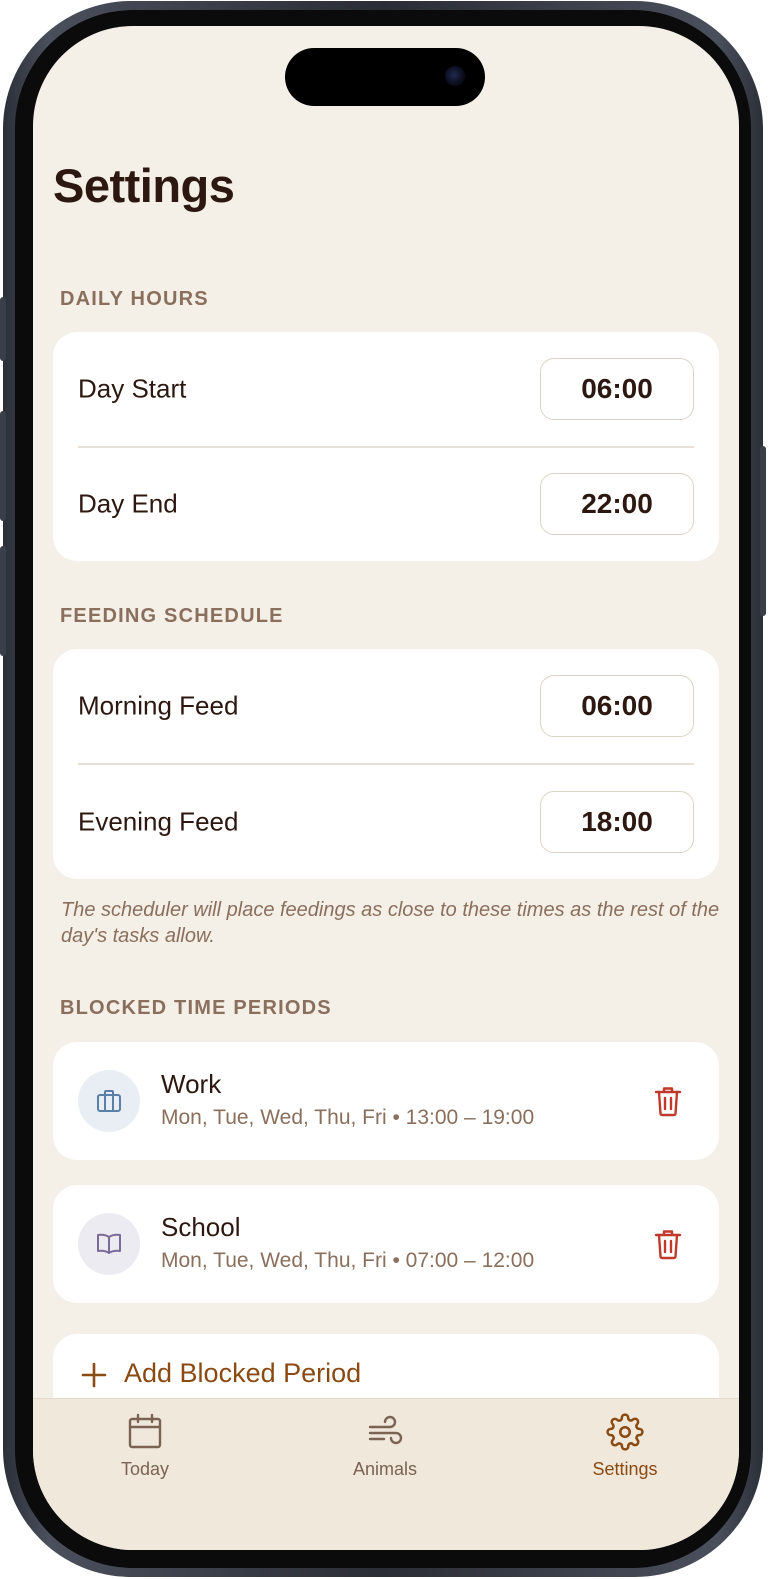 Image resolution: width=770 pixels, height=1579 pixels. What do you see at coordinates (386, 504) in the screenshot?
I see `day-end-row: Day End 22:00` at bounding box center [386, 504].